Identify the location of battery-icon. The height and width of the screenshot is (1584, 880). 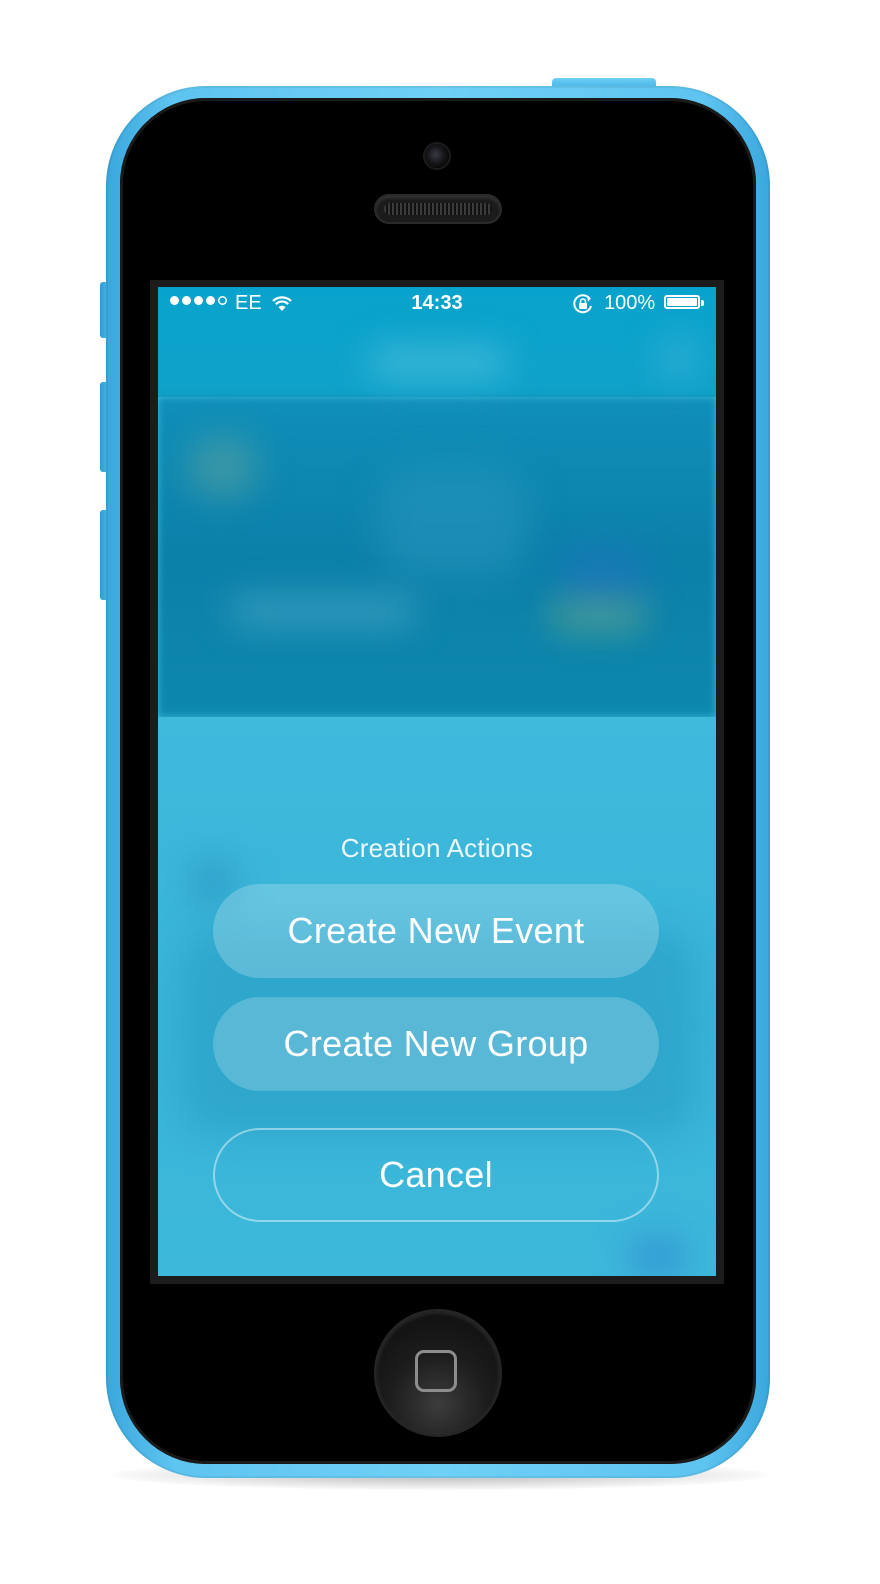
(682, 302).